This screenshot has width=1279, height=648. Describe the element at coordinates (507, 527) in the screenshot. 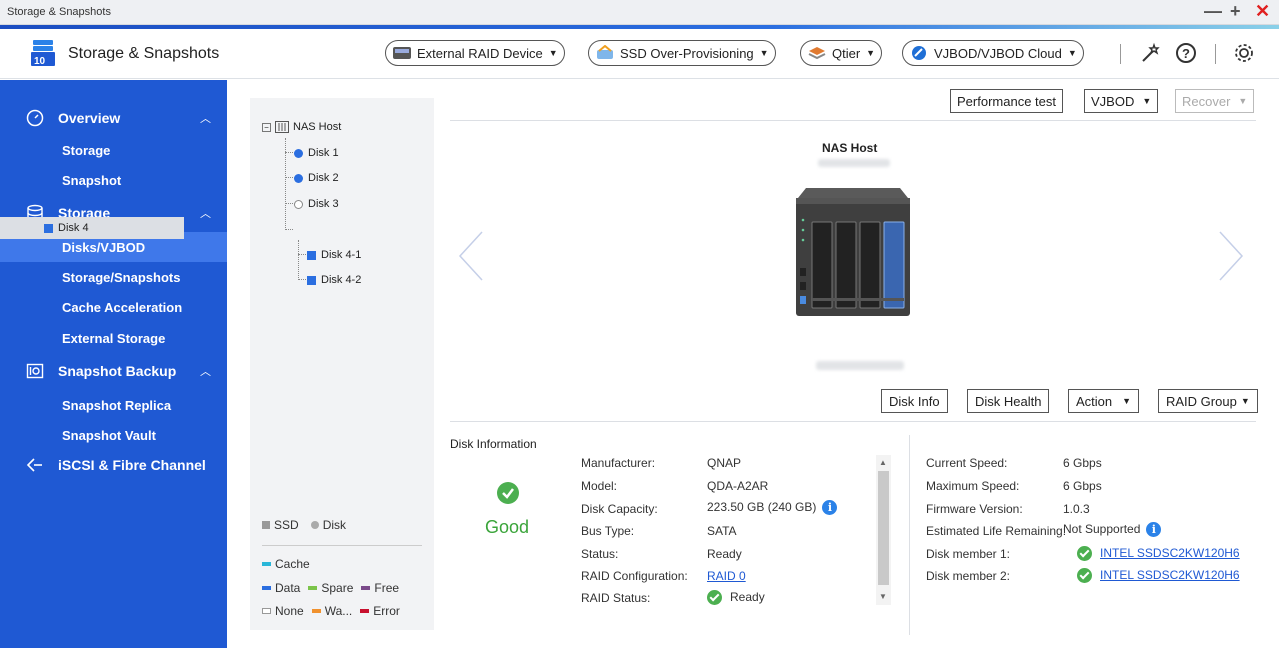

I see `disk-health-status: Good` at that location.